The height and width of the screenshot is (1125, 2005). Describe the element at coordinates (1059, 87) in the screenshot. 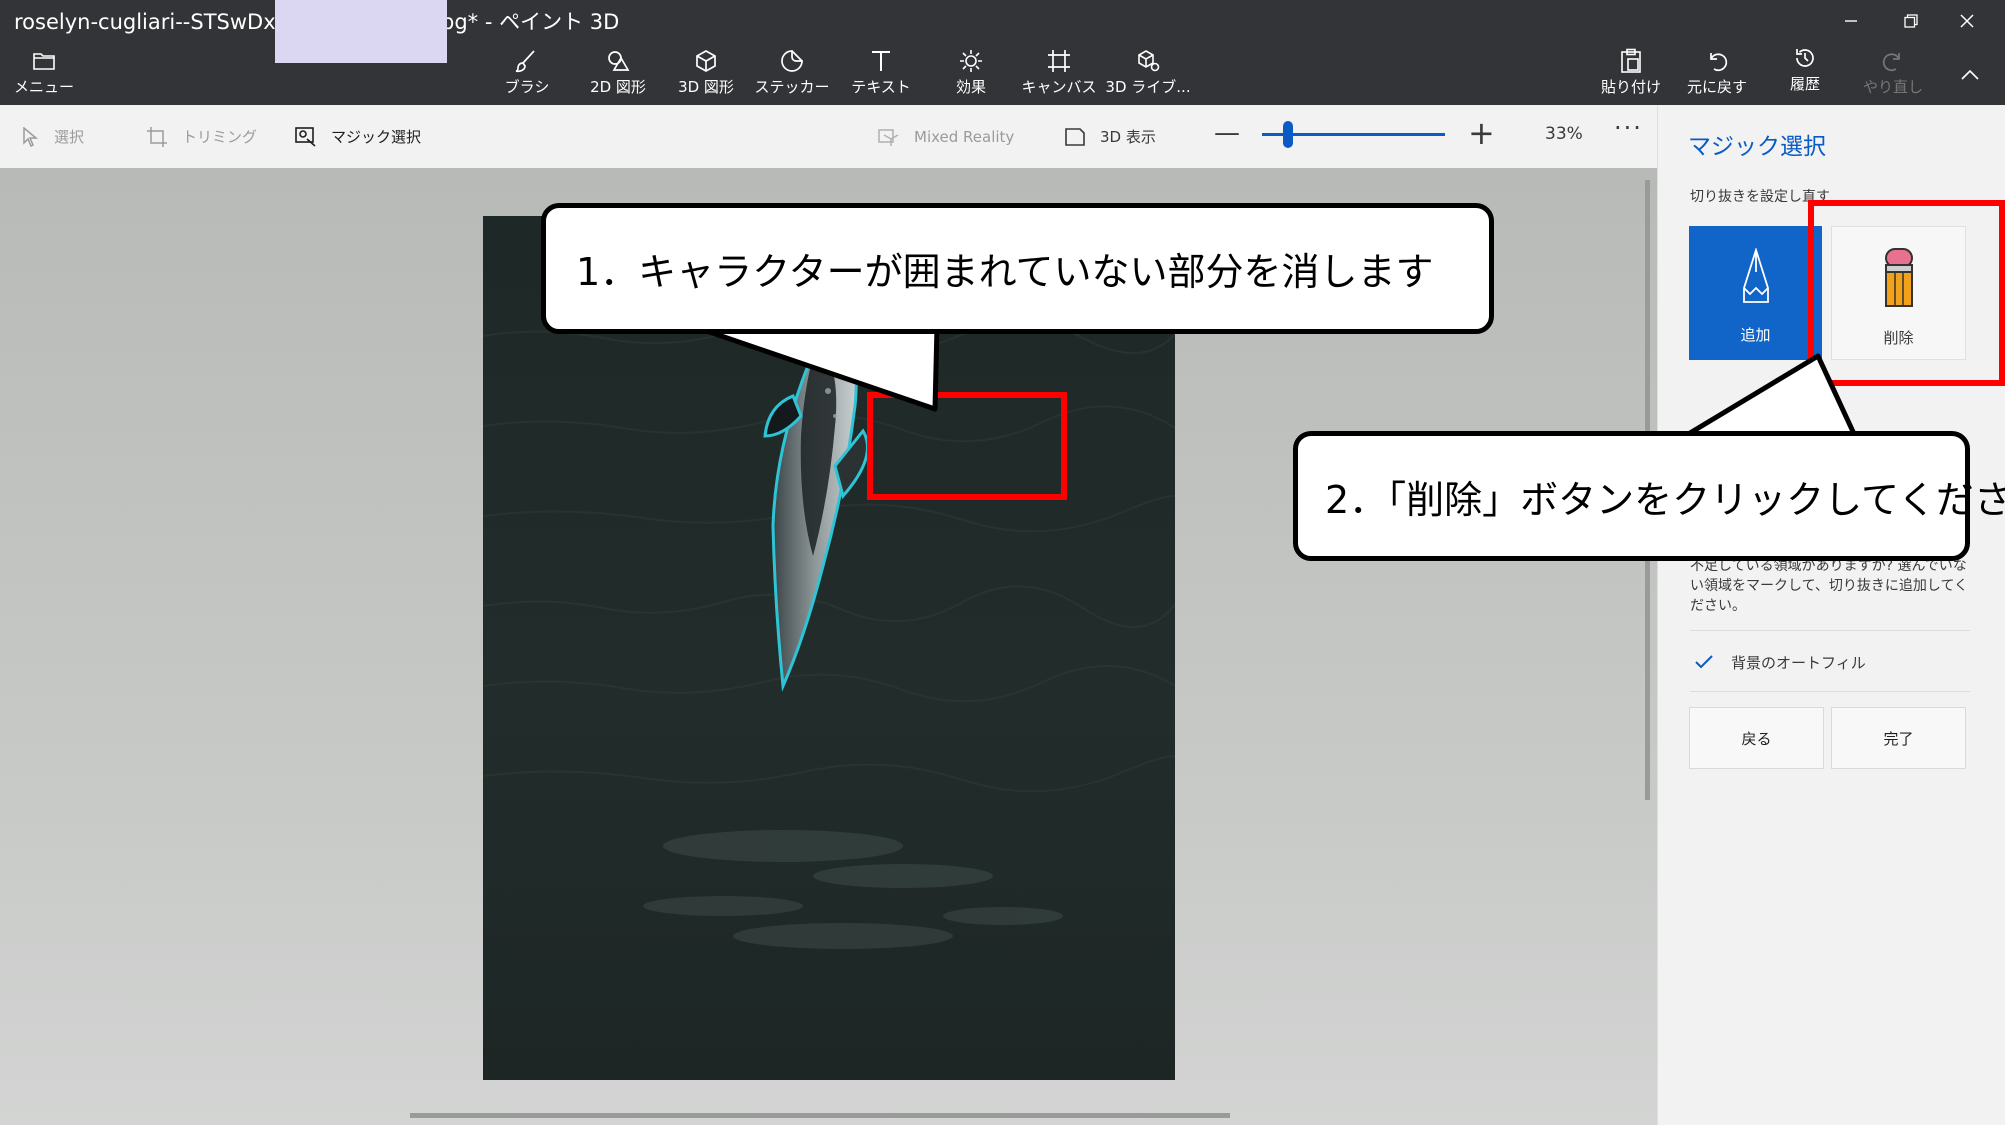

I see `tool-label: キャンバス` at that location.